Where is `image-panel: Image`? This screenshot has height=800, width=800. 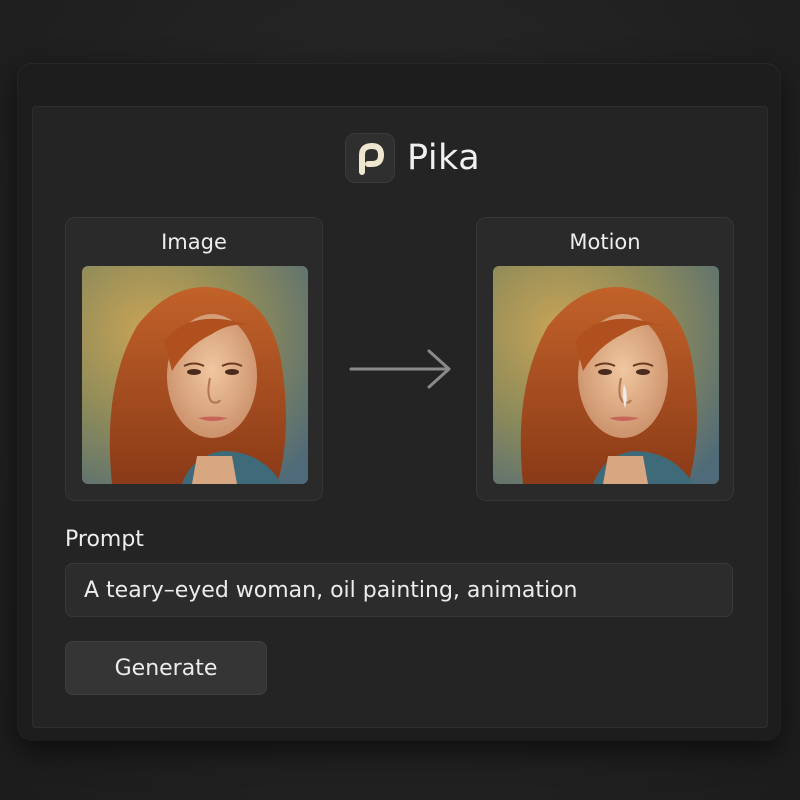
image-panel: Image is located at coordinates (194, 359).